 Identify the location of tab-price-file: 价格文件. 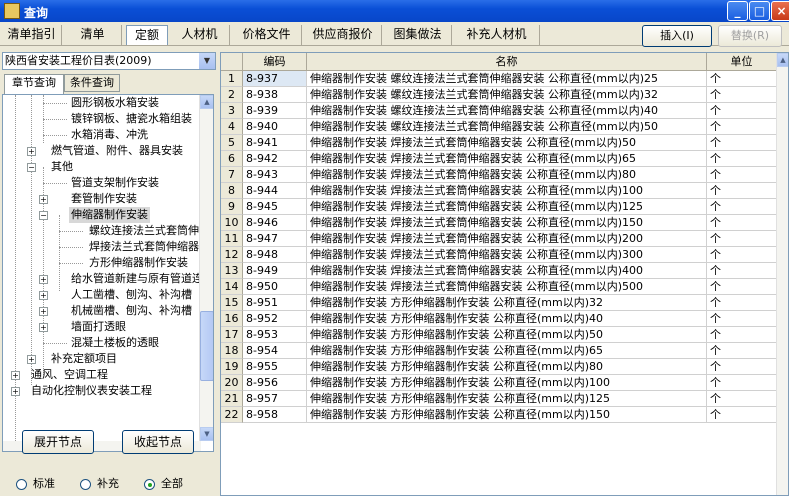
(267, 35).